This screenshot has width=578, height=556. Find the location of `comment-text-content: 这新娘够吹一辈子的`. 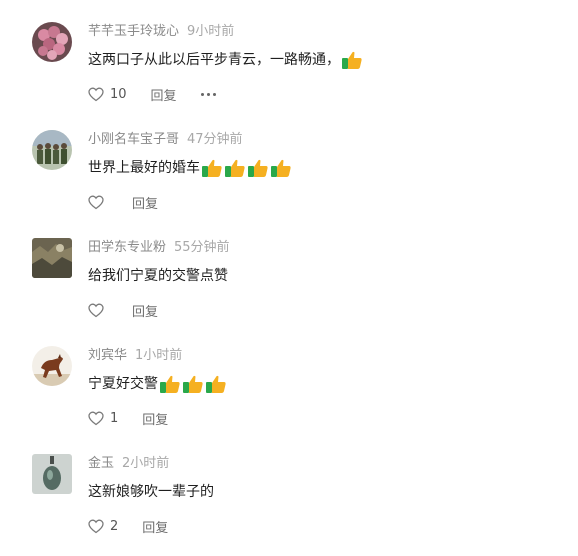

comment-text-content: 这新娘够吹一辈子的 is located at coordinates (151, 492).